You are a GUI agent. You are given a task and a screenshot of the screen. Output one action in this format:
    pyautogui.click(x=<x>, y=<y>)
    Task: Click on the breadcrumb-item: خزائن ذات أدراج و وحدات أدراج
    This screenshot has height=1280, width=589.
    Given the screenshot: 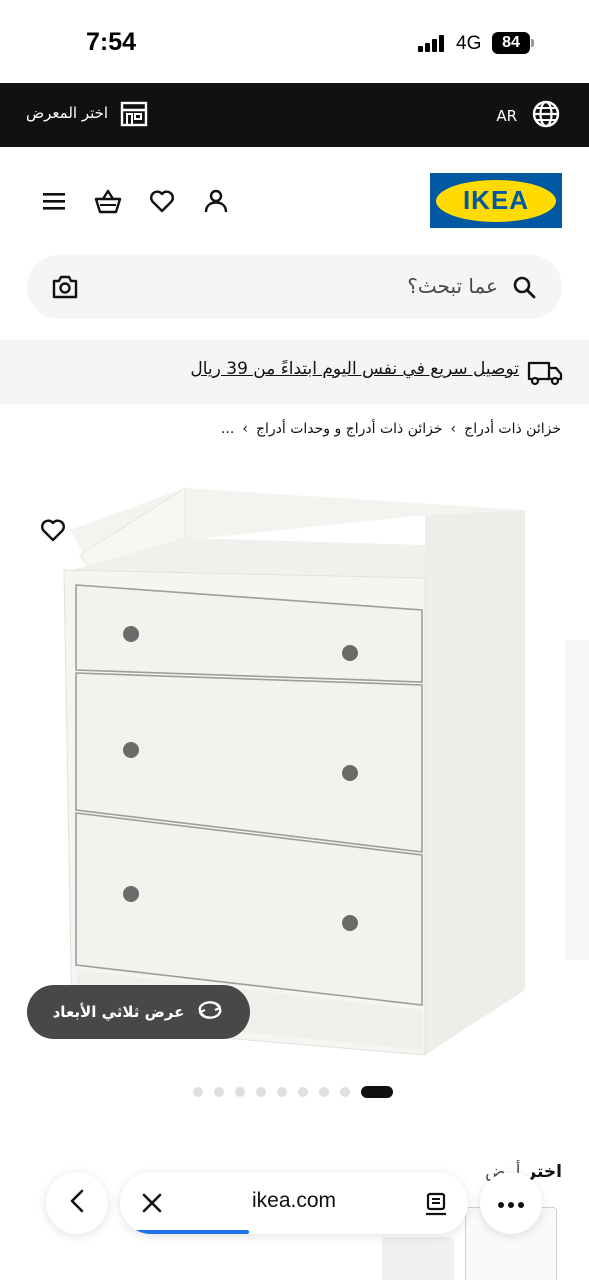 What is the action you would take?
    pyautogui.click(x=349, y=429)
    